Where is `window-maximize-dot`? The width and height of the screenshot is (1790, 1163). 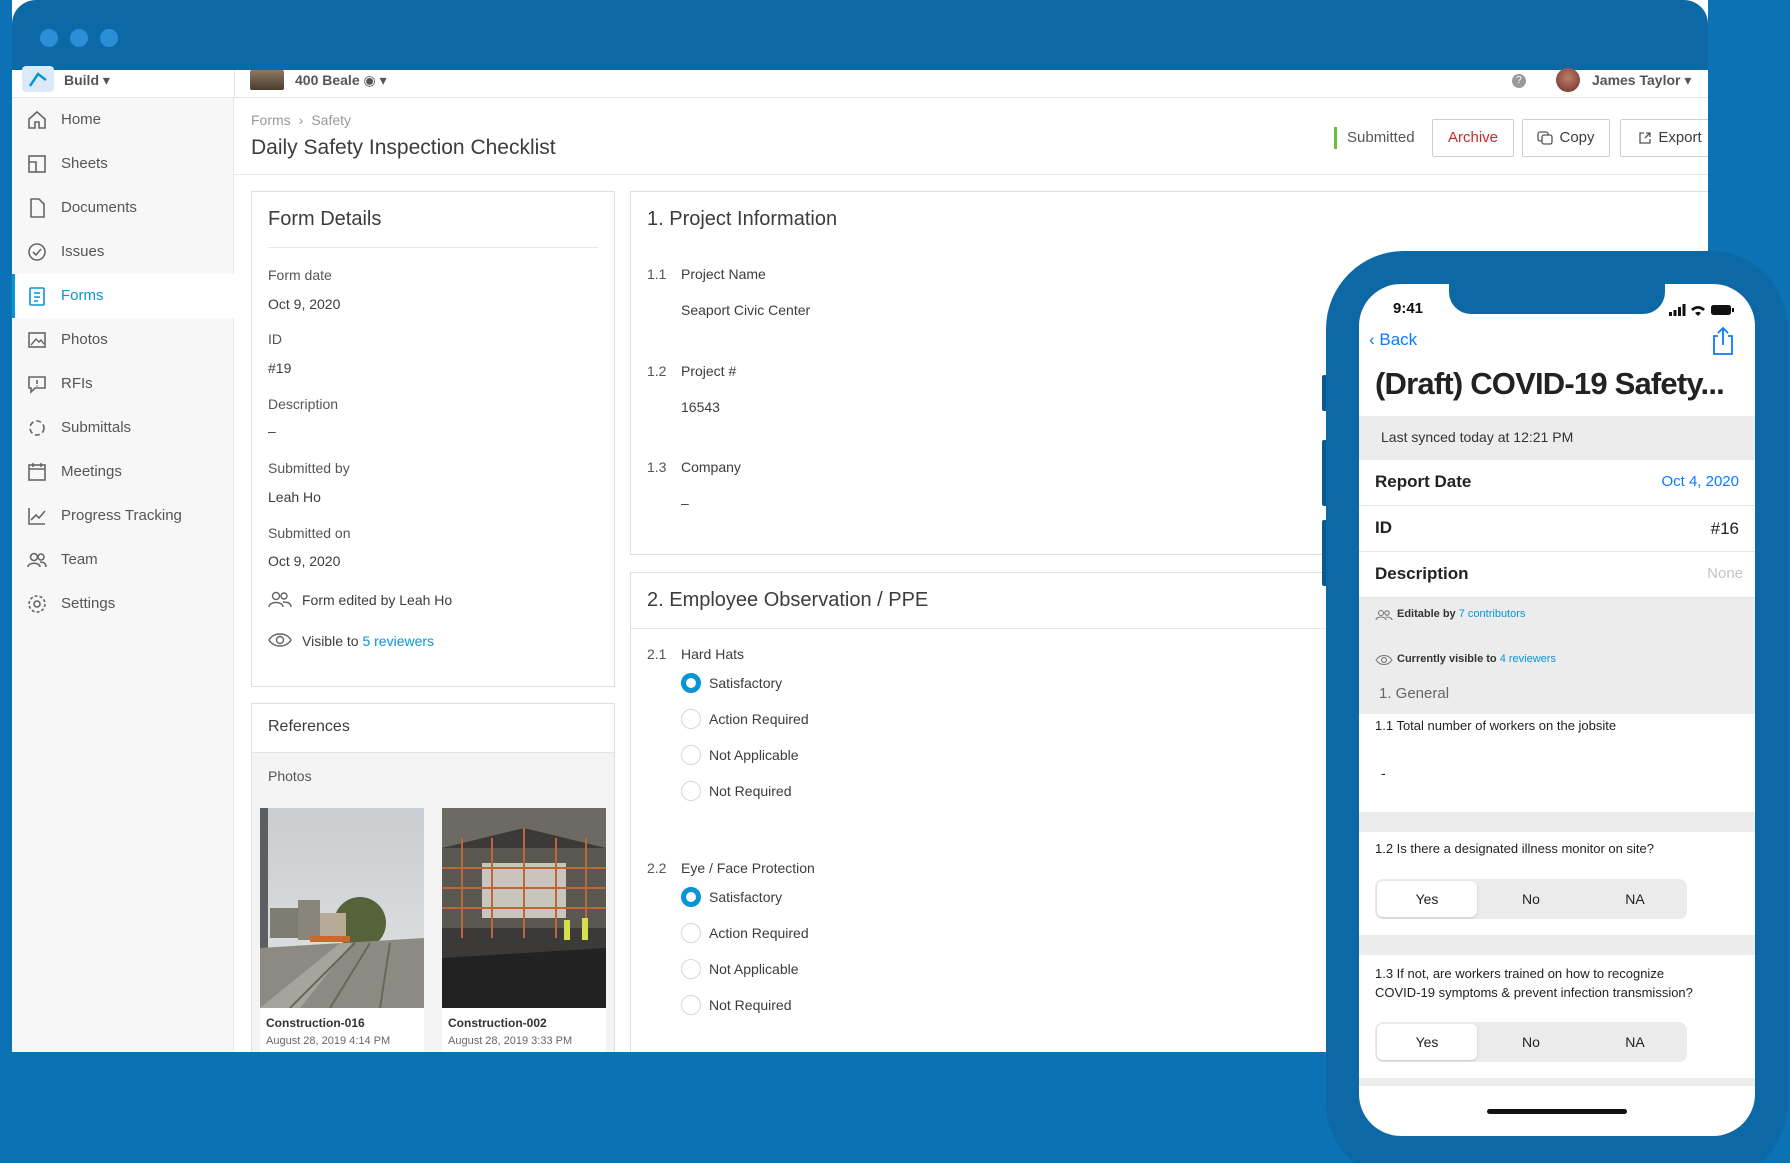
window-maximize-dot is located at coordinates (109, 38).